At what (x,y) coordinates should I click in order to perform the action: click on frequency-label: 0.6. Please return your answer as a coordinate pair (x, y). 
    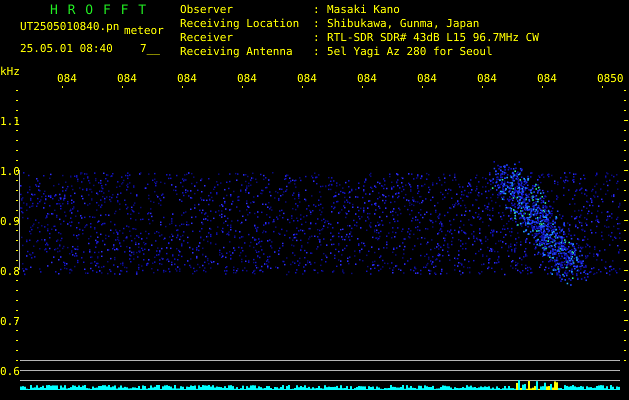
    Looking at the image, I should click on (10, 371).